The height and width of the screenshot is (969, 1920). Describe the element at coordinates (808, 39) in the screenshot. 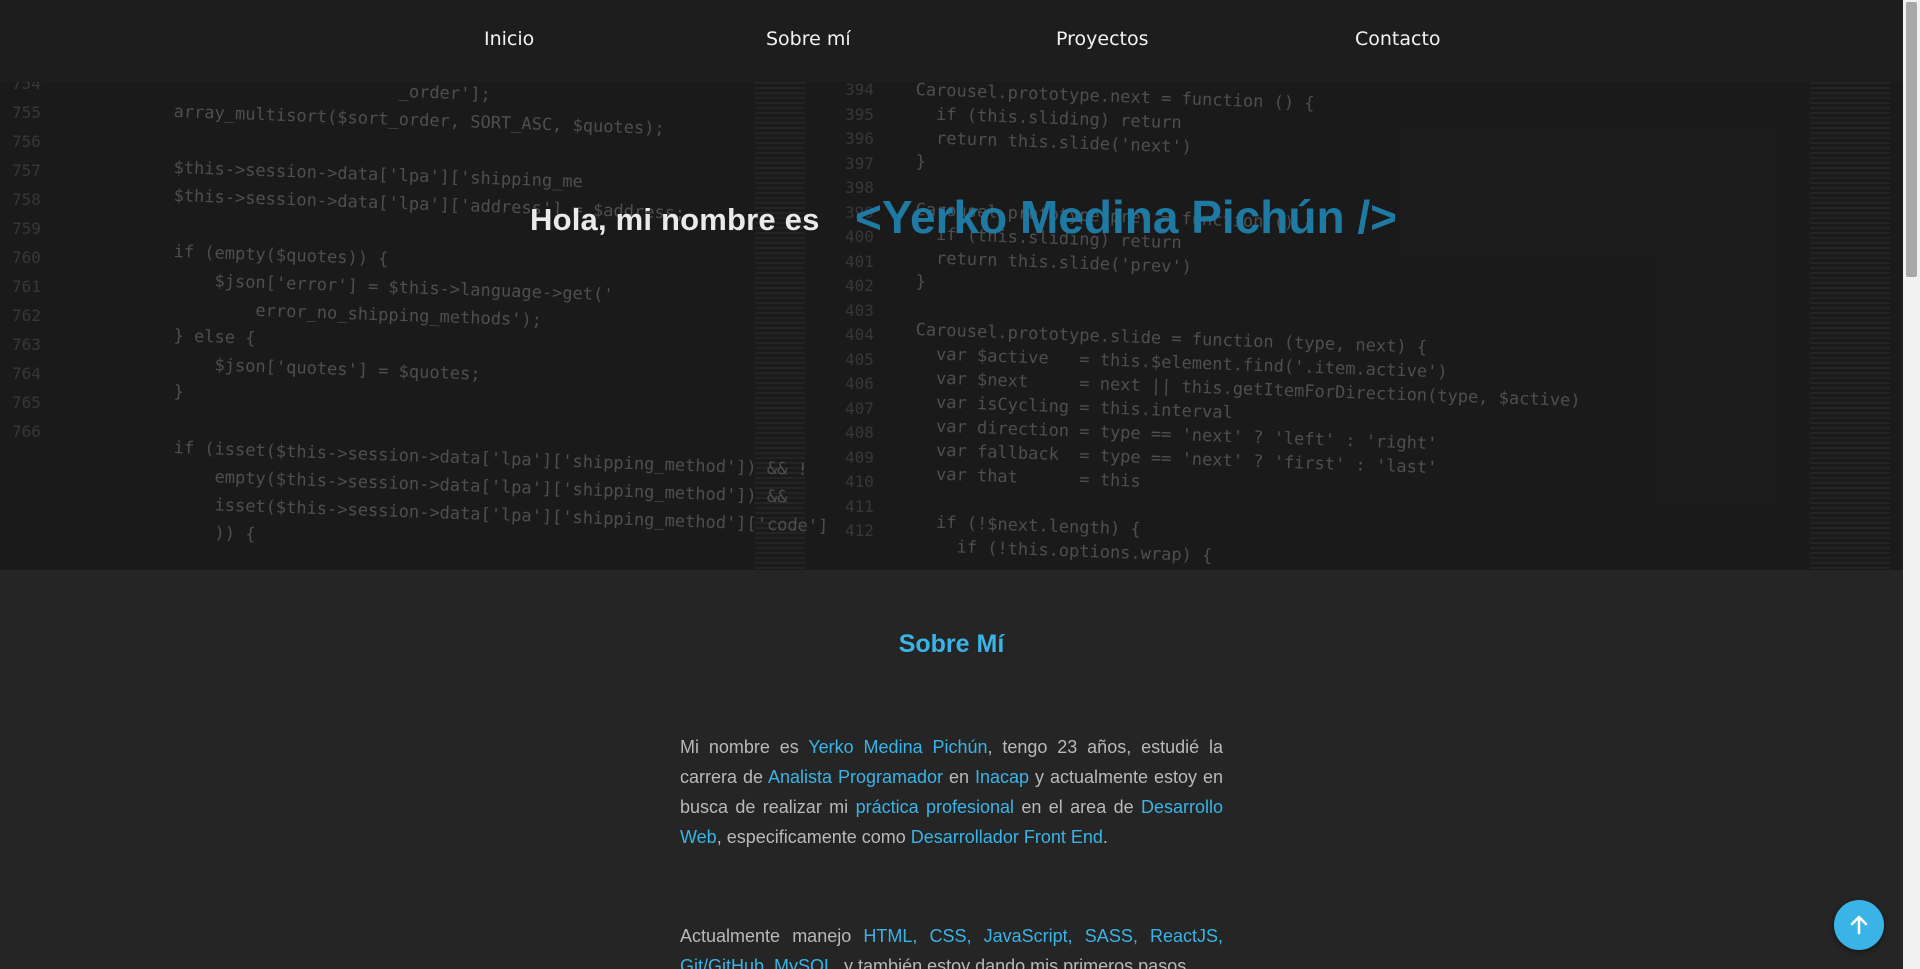

I see `nav-link-sobre-mi: Sobre mí` at that location.